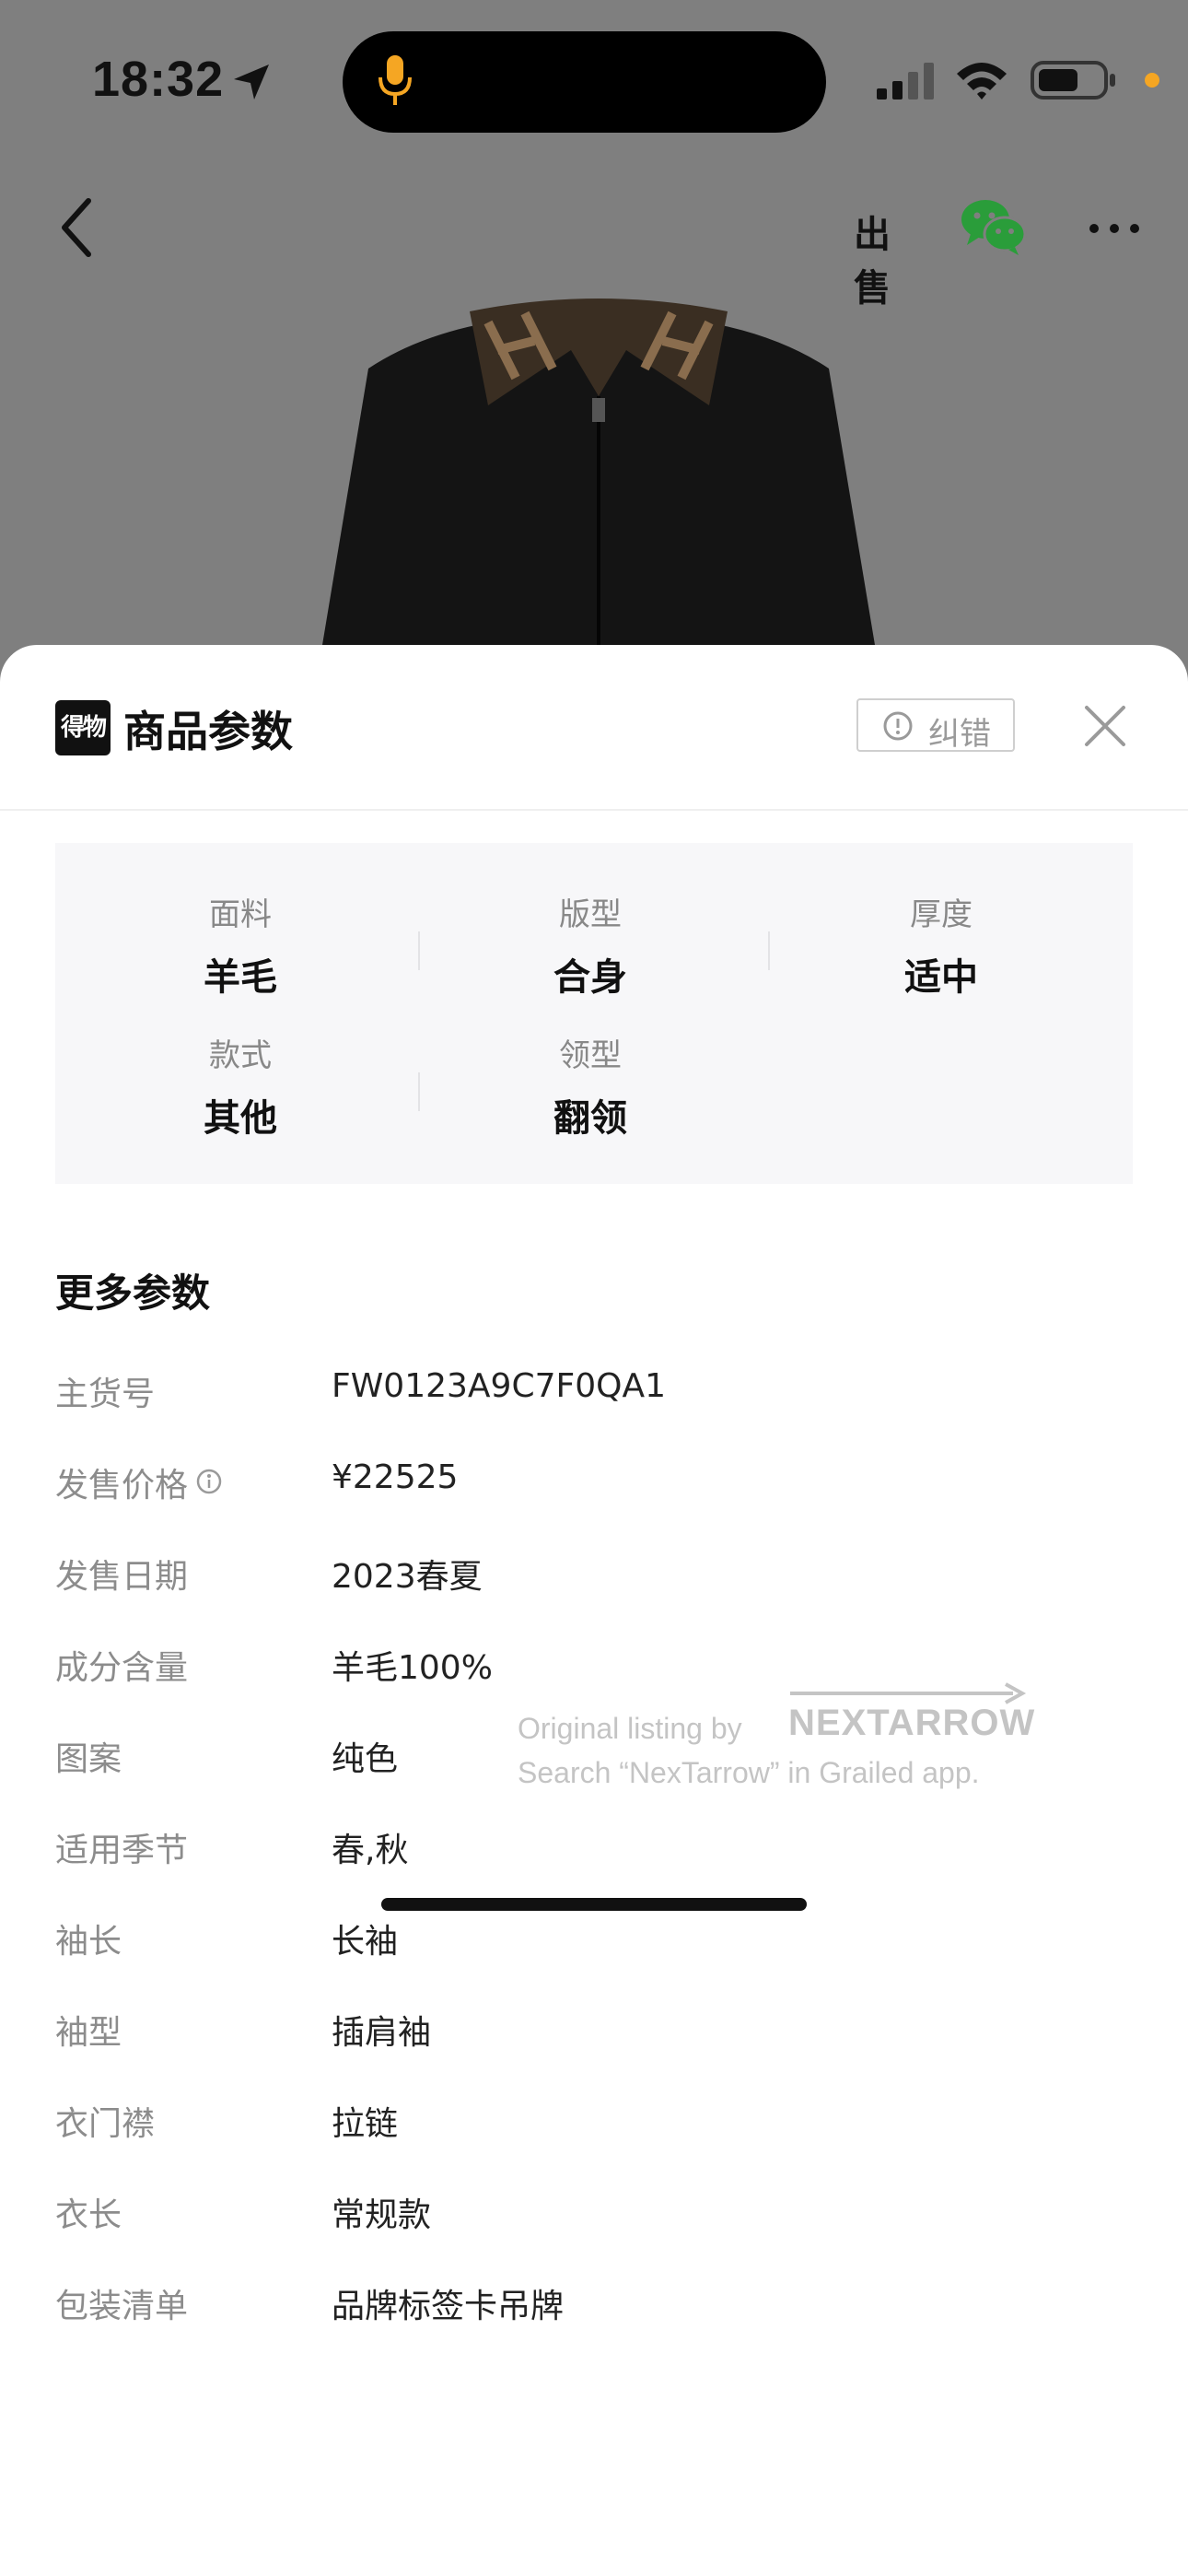  What do you see at coordinates (594, 243) in the screenshot?
I see `top-nav: 出售` at bounding box center [594, 243].